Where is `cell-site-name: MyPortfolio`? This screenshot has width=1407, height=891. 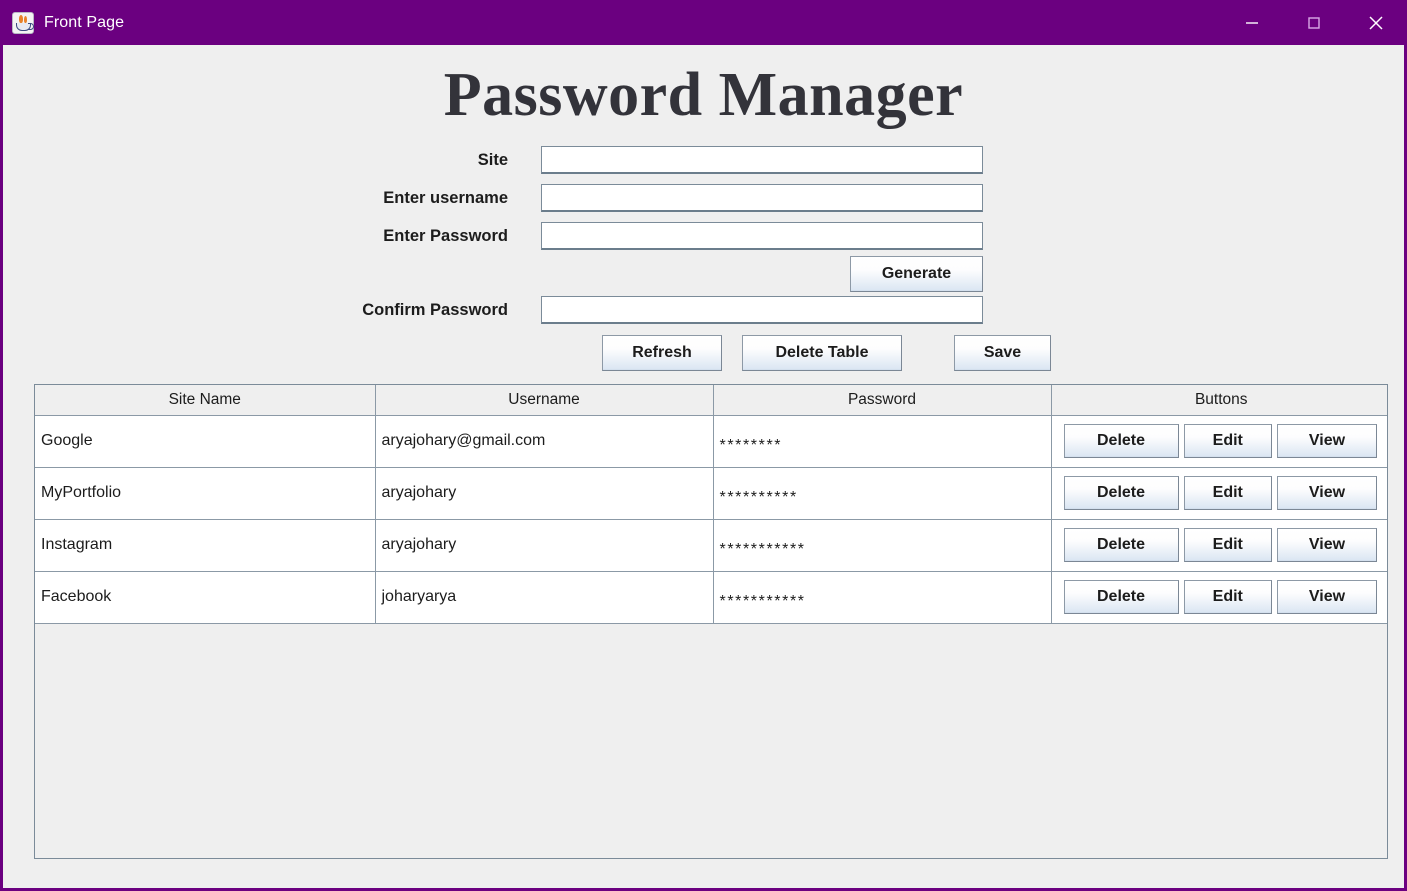 cell-site-name: MyPortfolio is located at coordinates (205, 493).